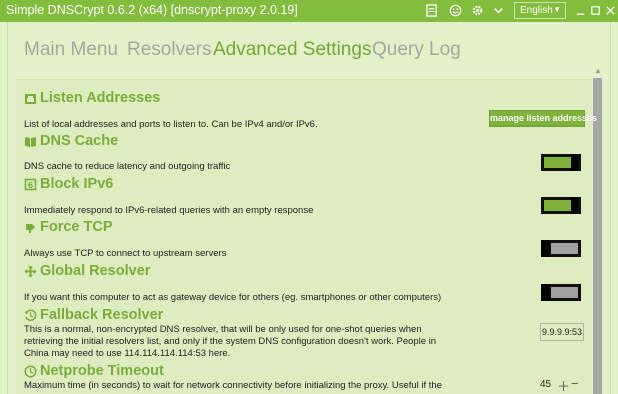 This screenshot has height=394, width=618. What do you see at coordinates (30, 98) in the screenshot?
I see `ethernet-icon` at bounding box center [30, 98].